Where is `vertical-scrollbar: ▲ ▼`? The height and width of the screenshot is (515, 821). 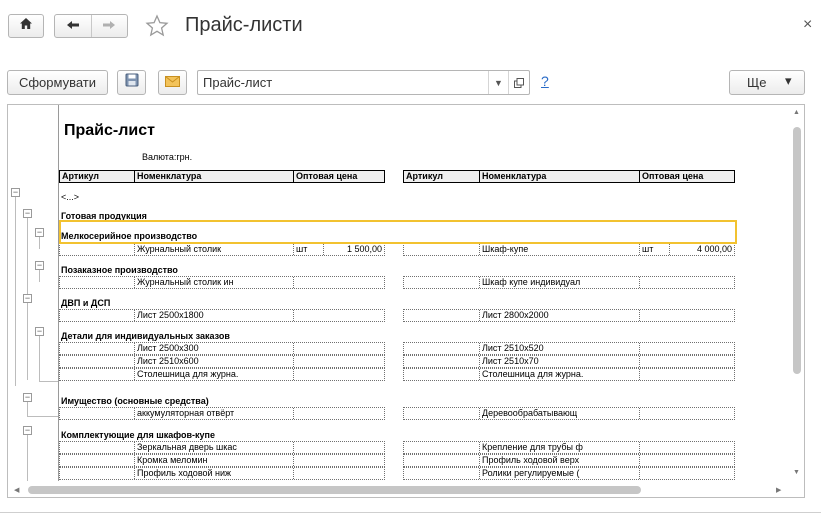
vertical-scrollbar: ▲ ▼ is located at coordinates (797, 294).